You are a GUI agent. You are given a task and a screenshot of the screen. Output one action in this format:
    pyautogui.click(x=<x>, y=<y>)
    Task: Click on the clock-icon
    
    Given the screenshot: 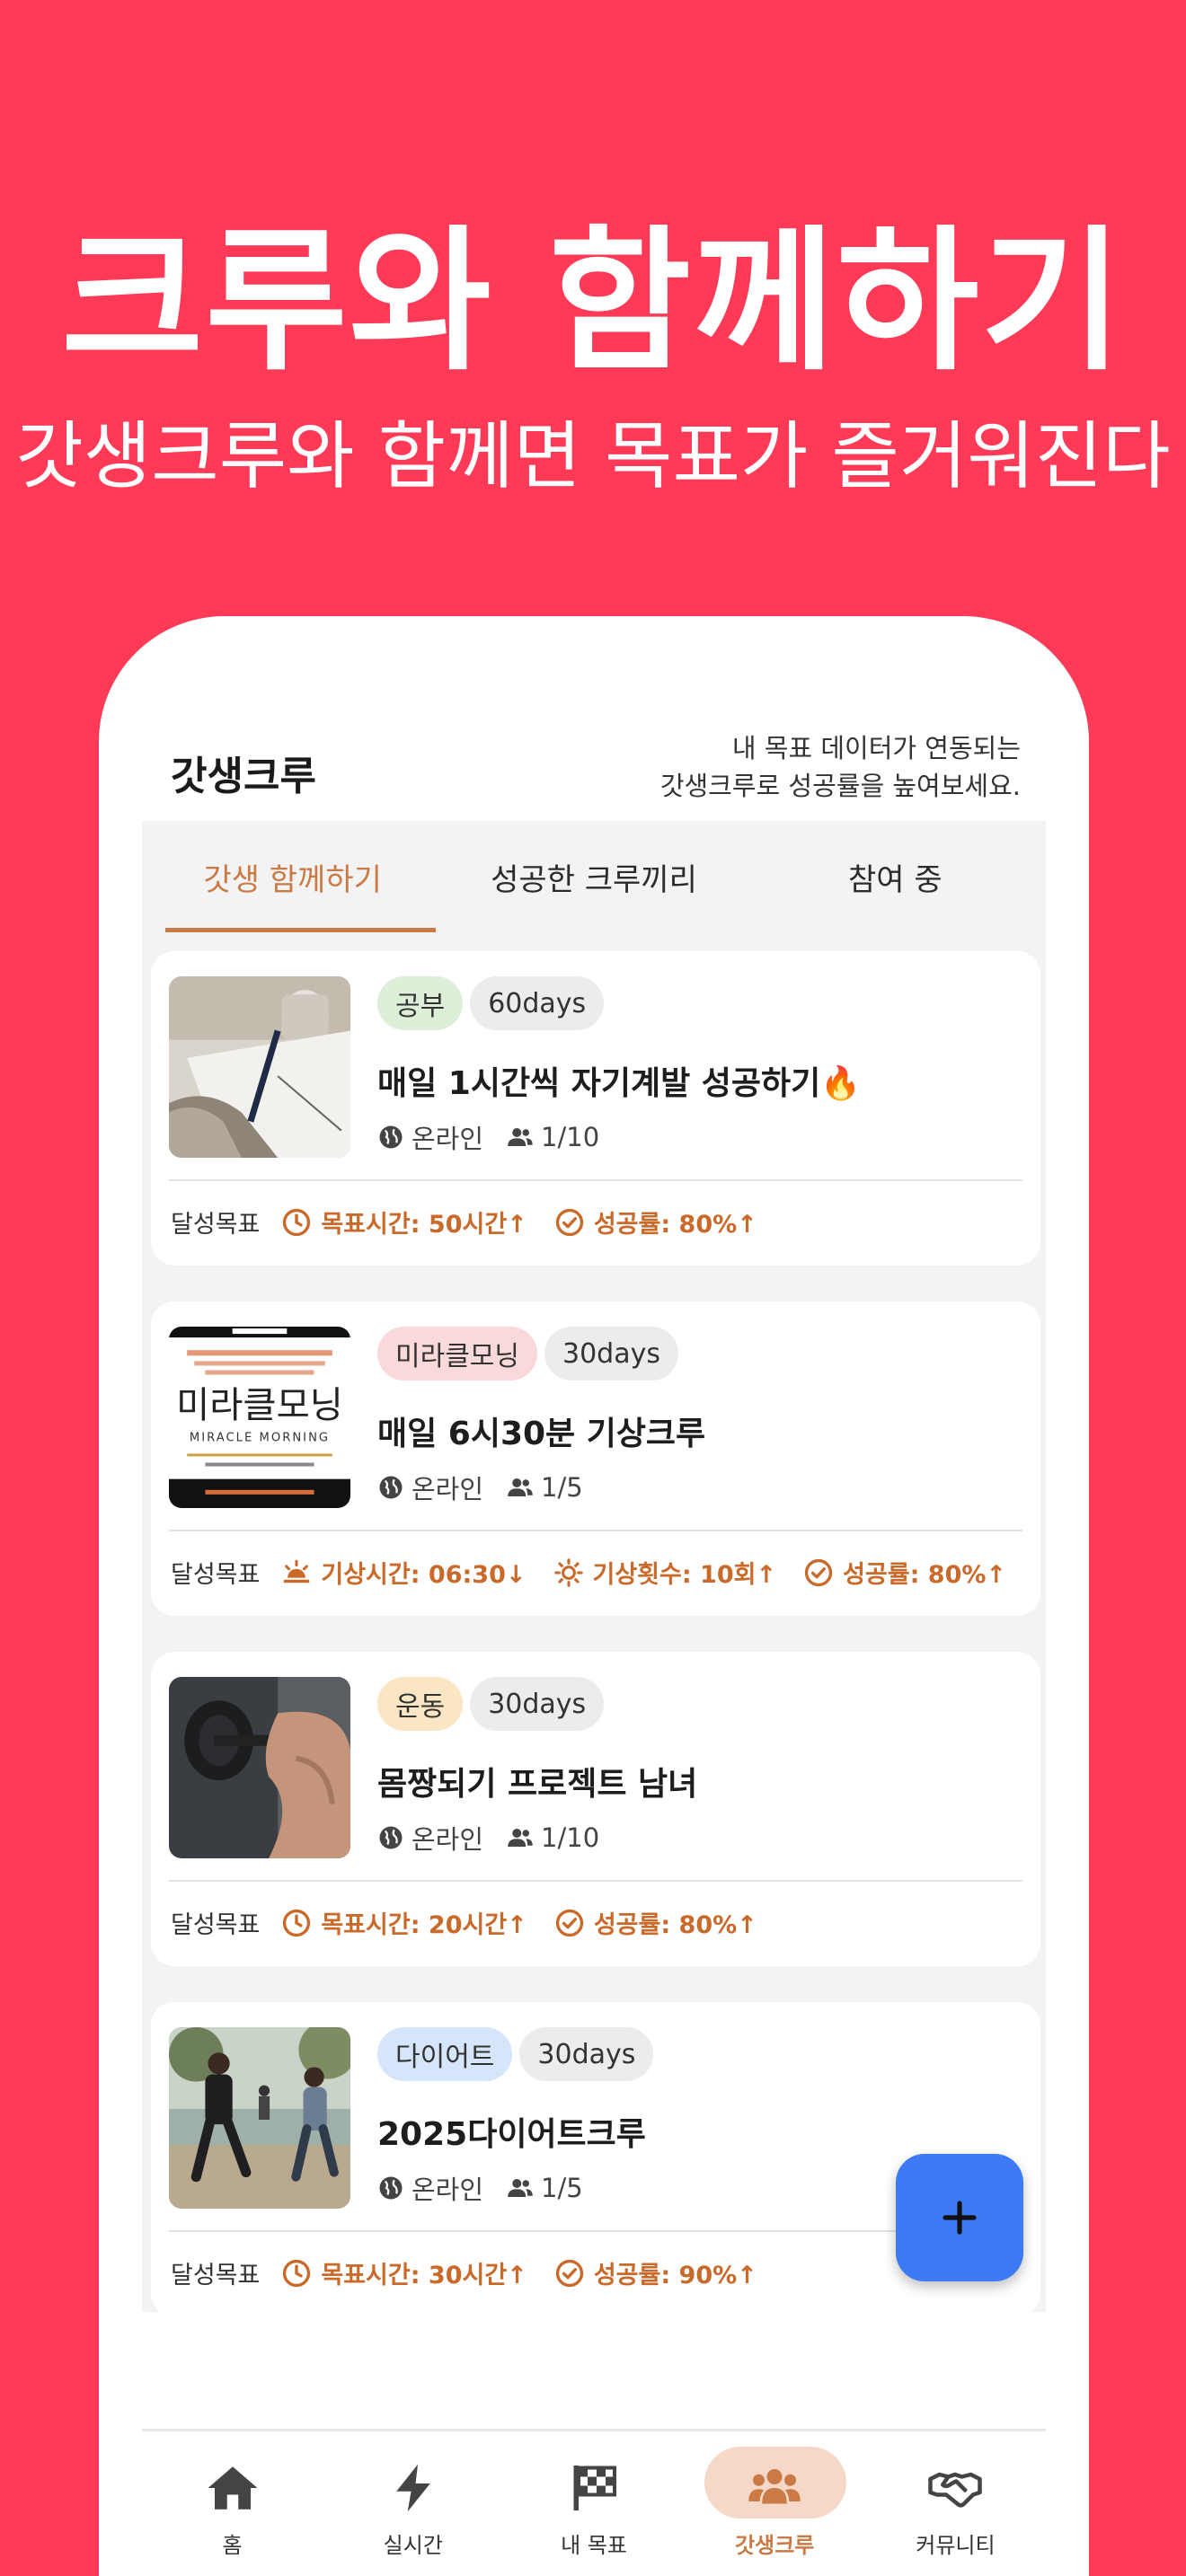 What is the action you would take?
    pyautogui.click(x=297, y=2273)
    